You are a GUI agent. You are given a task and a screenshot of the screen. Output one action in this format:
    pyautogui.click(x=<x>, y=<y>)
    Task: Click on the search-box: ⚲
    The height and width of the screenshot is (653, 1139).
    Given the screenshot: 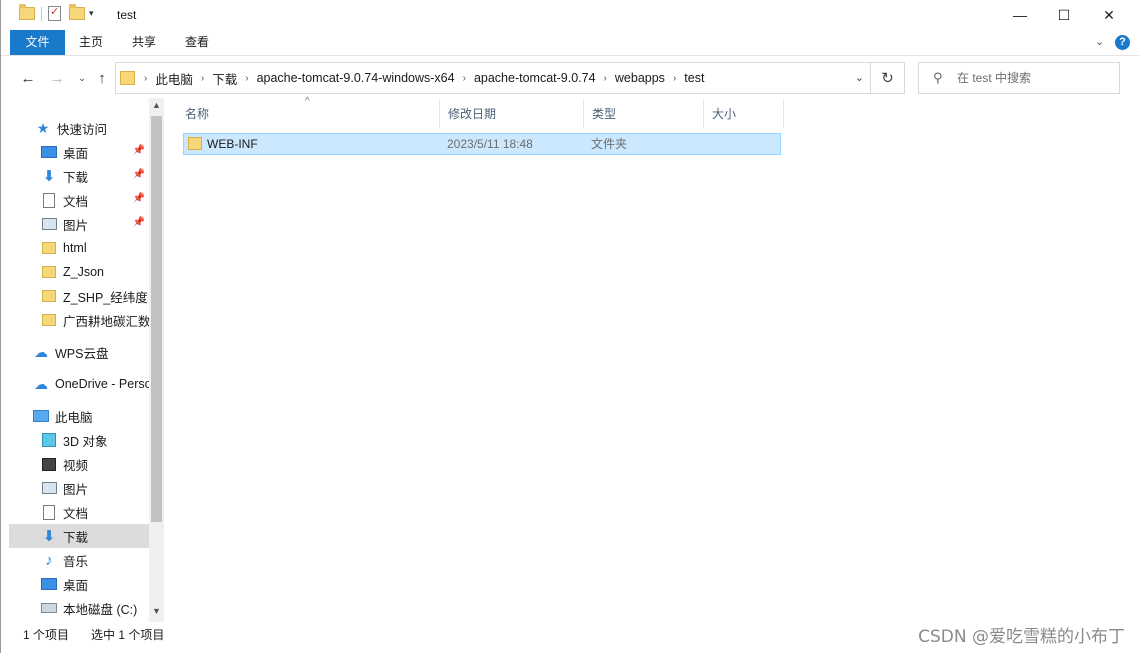 What is the action you would take?
    pyautogui.click(x=1019, y=78)
    